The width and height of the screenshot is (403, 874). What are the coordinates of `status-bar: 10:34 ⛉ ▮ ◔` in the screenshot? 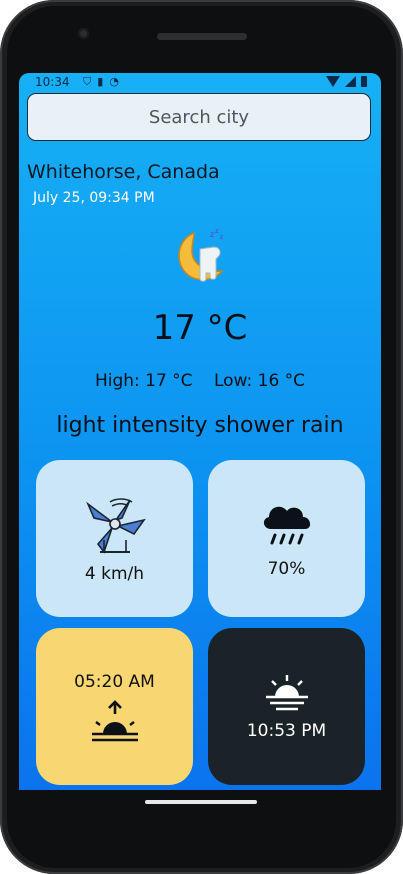 It's located at (200, 83).